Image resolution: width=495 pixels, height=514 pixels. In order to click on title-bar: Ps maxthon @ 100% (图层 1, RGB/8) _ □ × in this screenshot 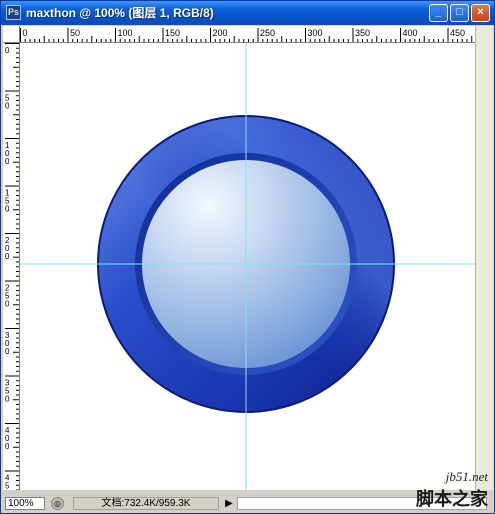, I will do `click(247, 13)`.